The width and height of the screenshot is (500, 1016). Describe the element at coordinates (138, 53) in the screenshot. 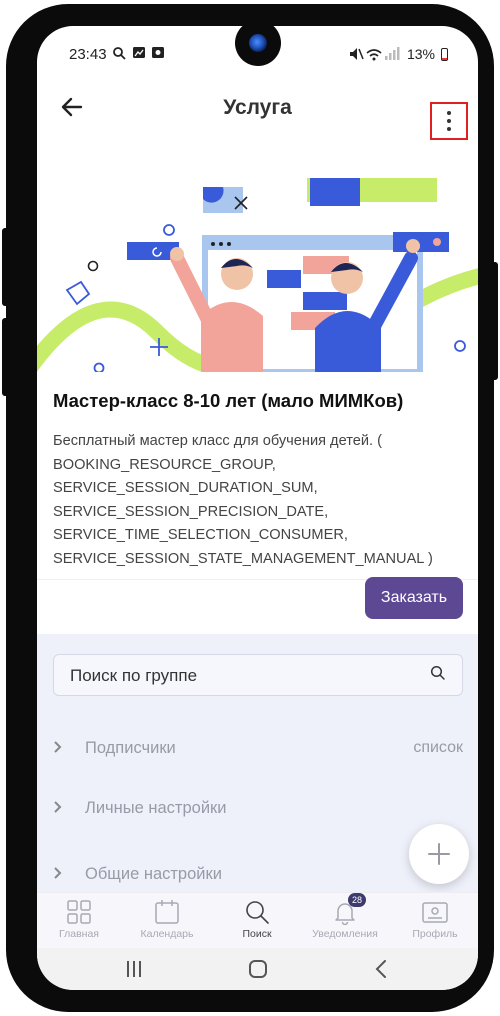

I see `status-notification-icons` at that location.